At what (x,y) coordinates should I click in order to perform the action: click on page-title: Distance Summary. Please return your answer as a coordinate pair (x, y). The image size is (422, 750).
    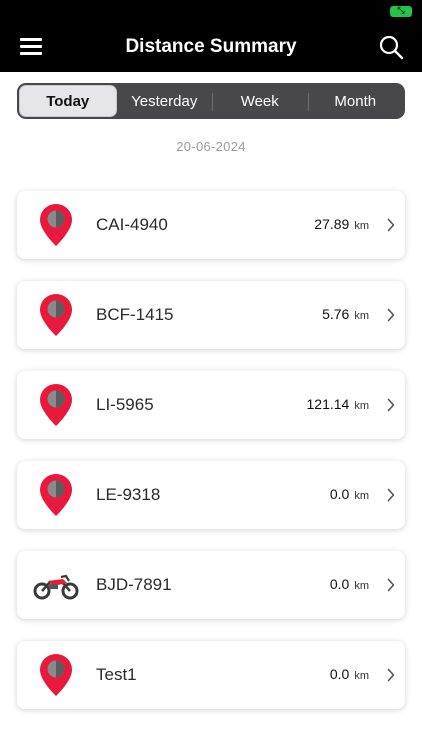
    Looking at the image, I should click on (211, 46).